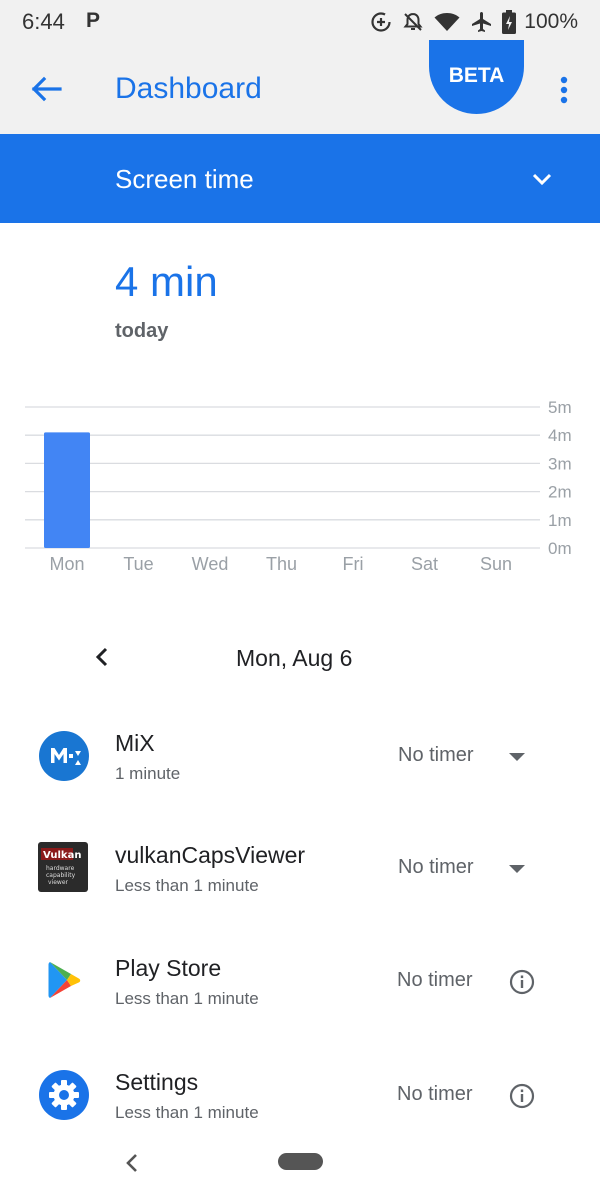  Describe the element at coordinates (66, 564) in the screenshot. I see `x-tick-label: Mon` at that location.